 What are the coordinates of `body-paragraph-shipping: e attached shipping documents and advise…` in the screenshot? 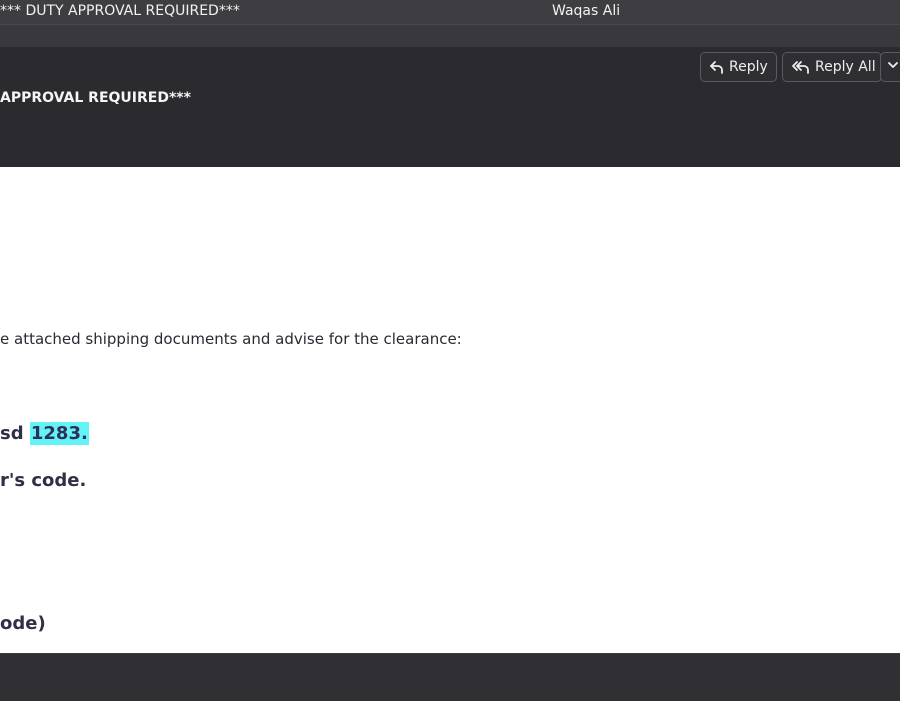 It's located at (231, 339).